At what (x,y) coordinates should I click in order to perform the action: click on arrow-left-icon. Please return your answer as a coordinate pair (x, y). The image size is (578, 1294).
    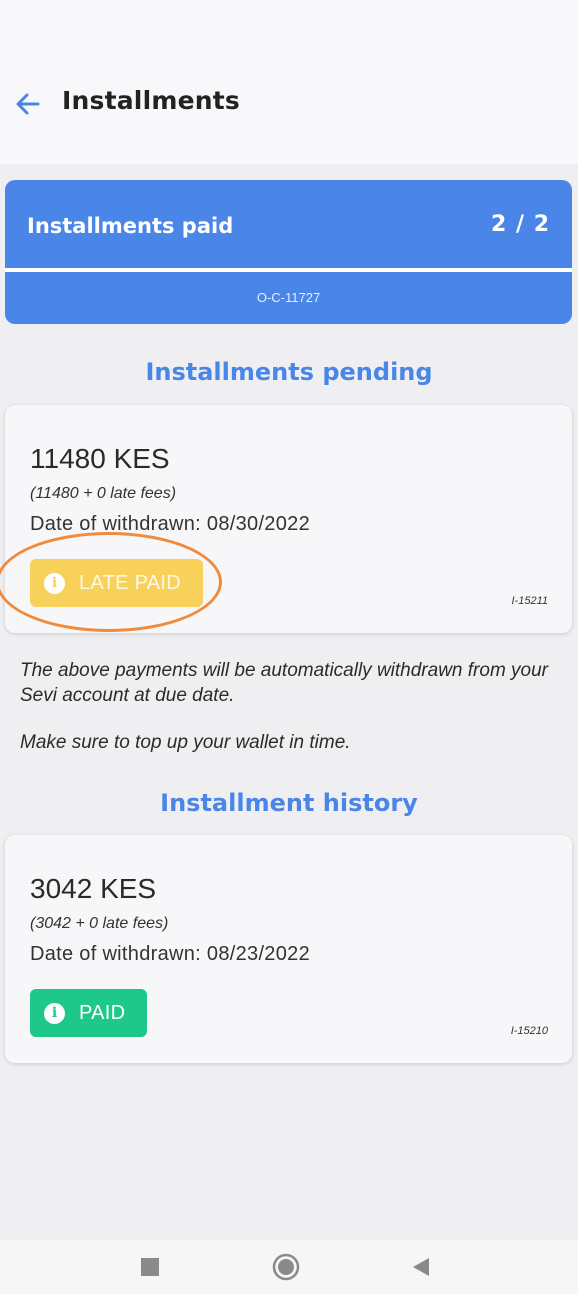
    Looking at the image, I should click on (28, 104).